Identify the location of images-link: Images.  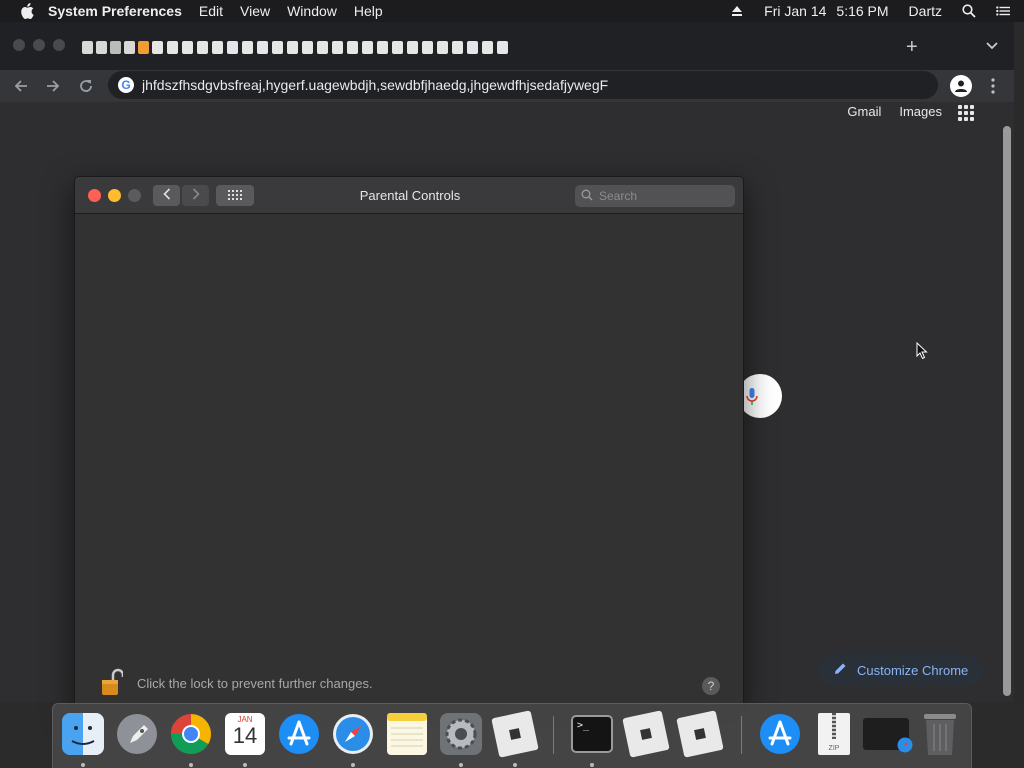
(920, 111).